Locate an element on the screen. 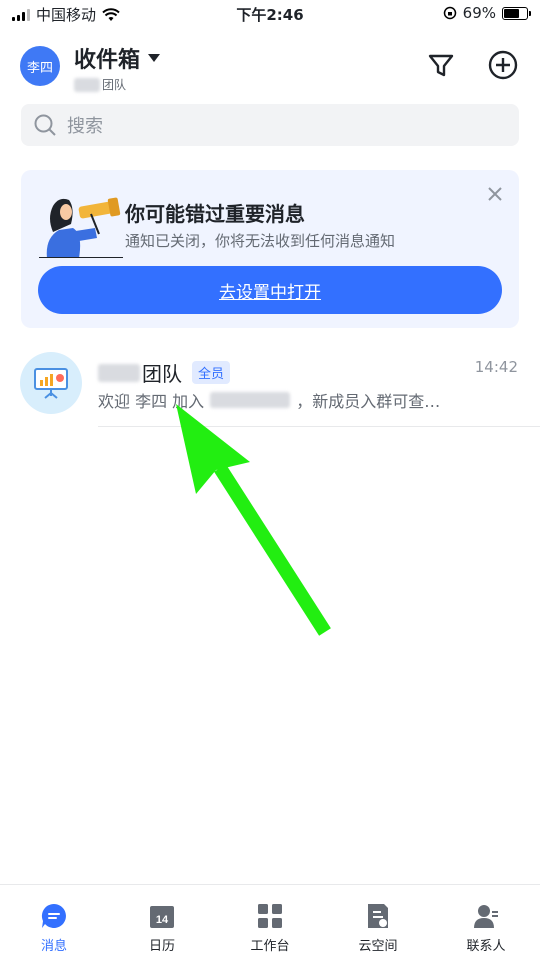  tab-calendar: 14 日历 is located at coordinates (162, 922).